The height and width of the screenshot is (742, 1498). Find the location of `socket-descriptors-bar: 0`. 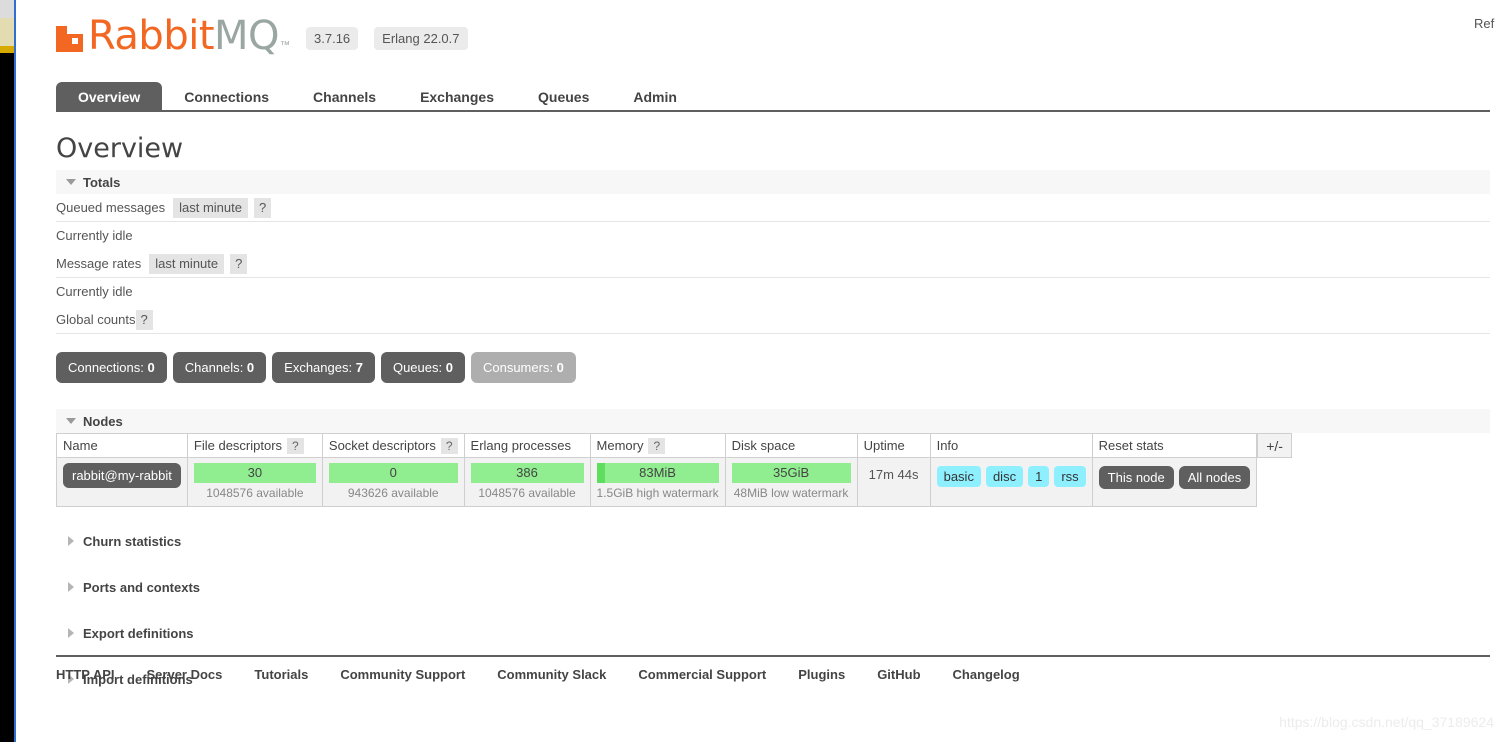

socket-descriptors-bar: 0 is located at coordinates (393, 473).